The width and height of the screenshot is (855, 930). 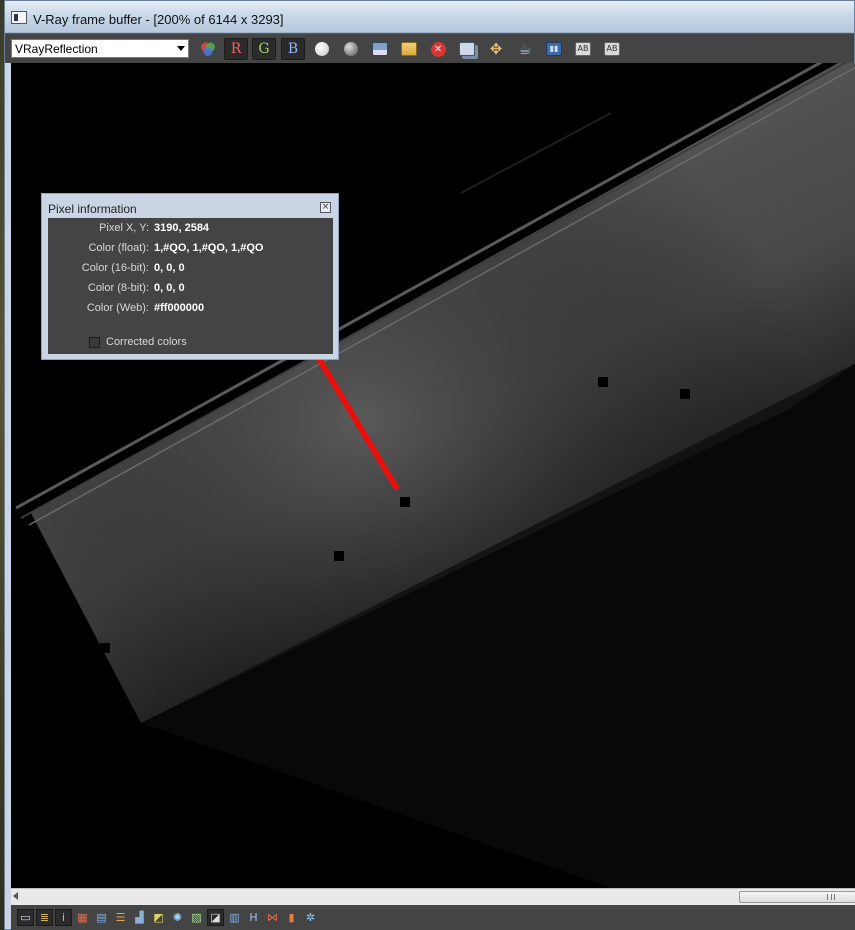 I want to click on pixel-info-row: Color (8-bit): 0, 0, 0, so click(x=190, y=288).